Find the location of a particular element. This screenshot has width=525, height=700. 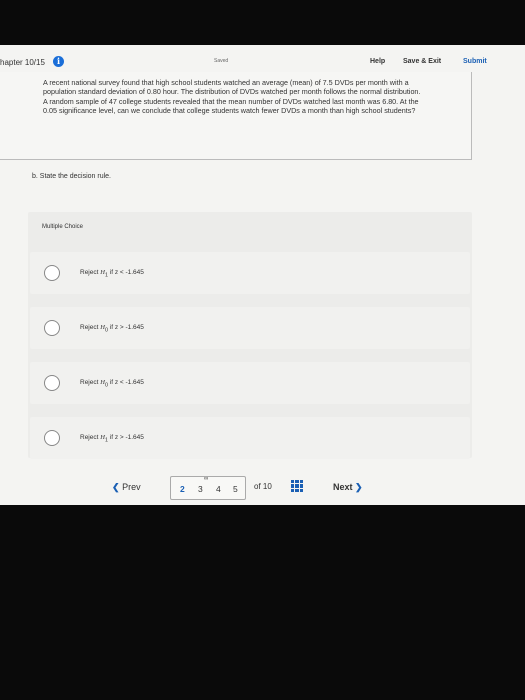

page-selector: ∞ 2 3 4 5 is located at coordinates (208, 488).